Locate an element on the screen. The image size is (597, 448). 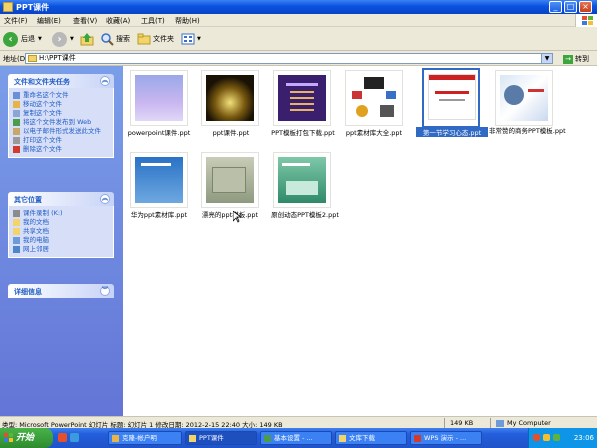
place-drive-k: 课件录制 (K:) is located at coordinates (61, 213).